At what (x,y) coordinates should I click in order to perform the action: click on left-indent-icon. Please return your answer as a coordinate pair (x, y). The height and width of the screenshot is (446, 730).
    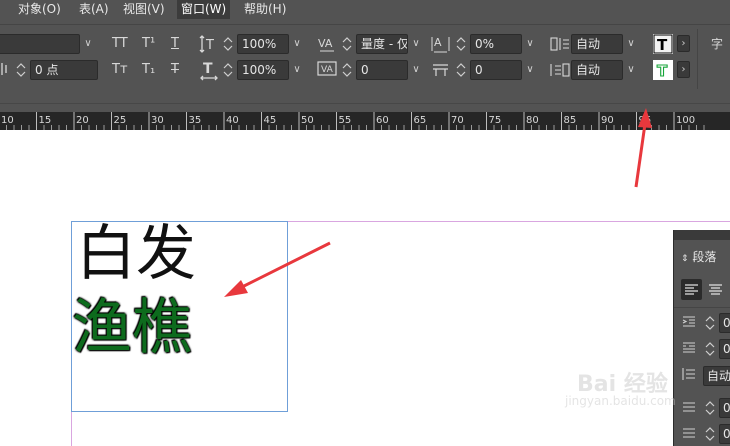
    Looking at the image, I should click on (689, 322).